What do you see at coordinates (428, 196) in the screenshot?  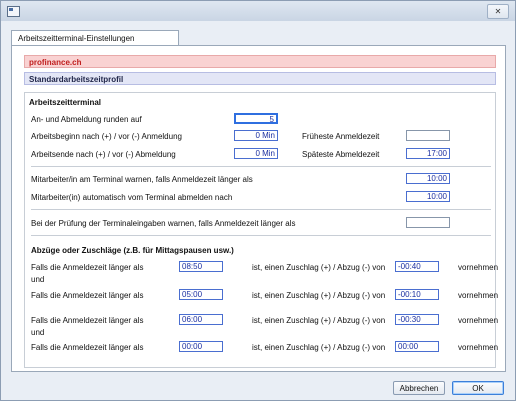 I see `auto-logout-input: 10:00` at bounding box center [428, 196].